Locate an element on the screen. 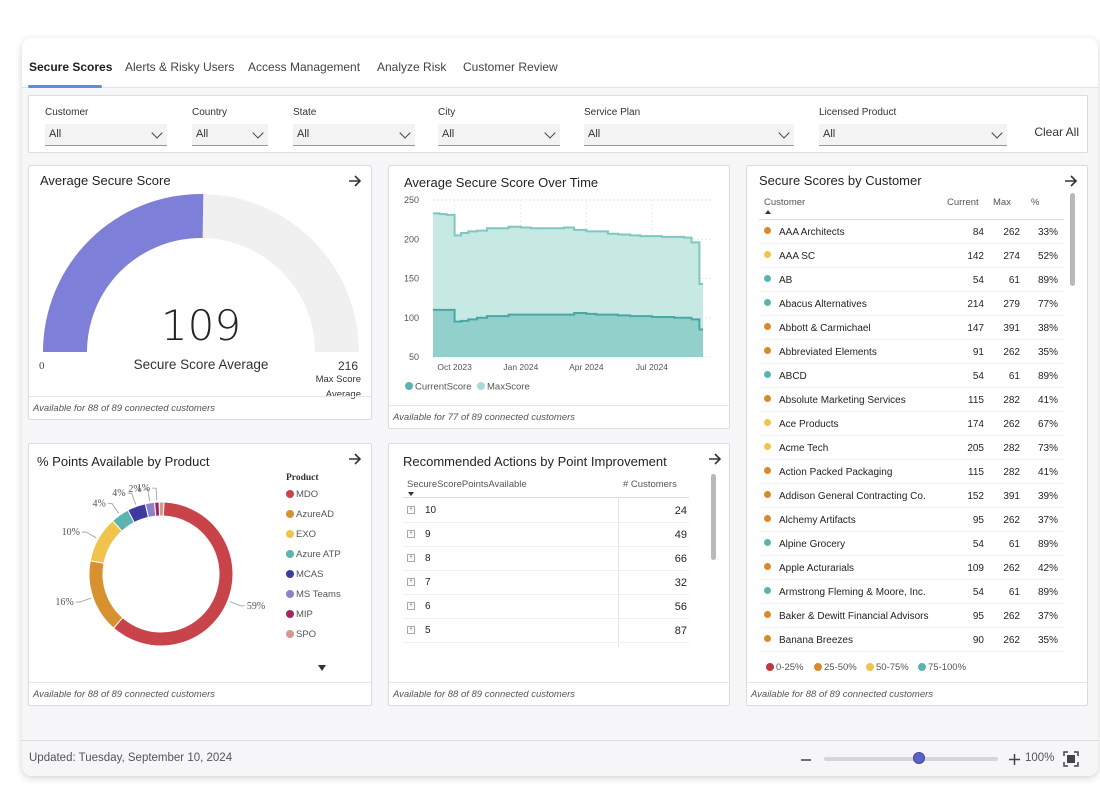  legend-item-mcas: MCAS is located at coordinates (304, 574).